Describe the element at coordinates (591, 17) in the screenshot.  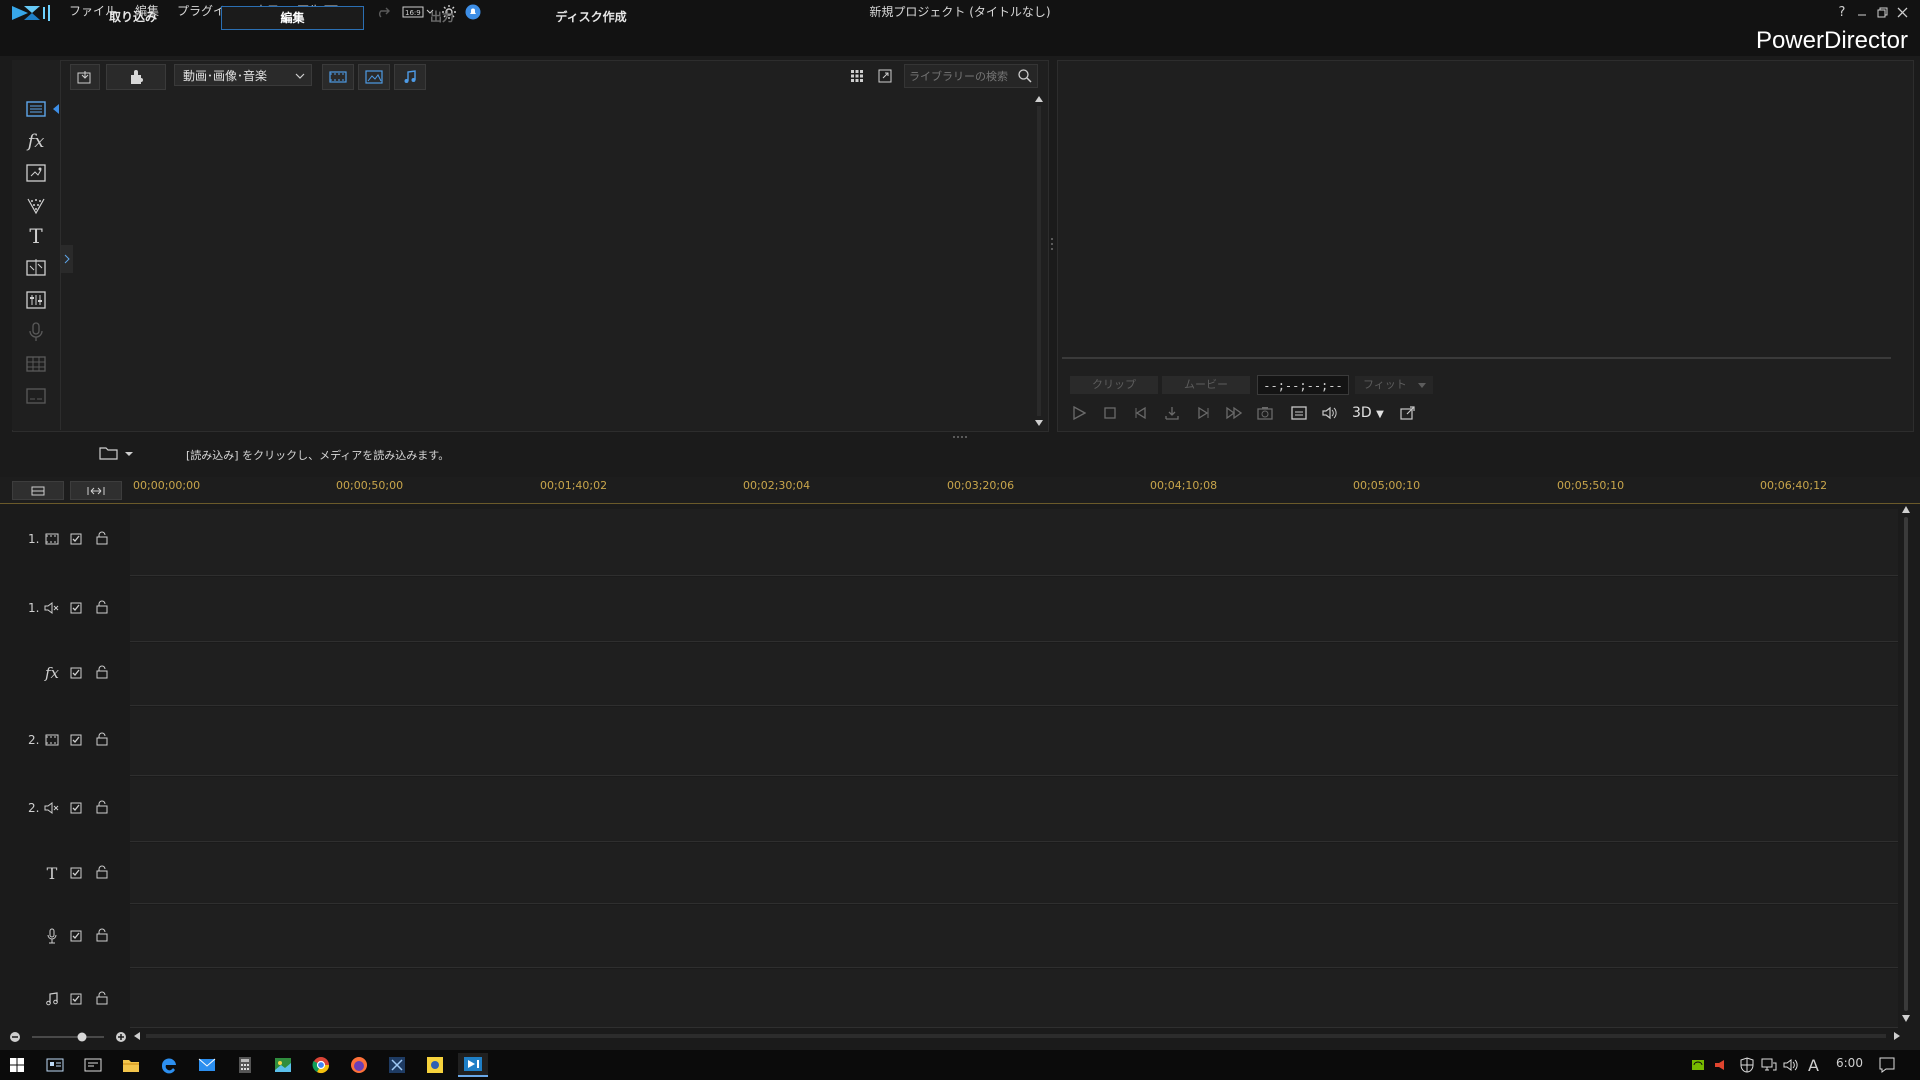
I see `tab-create-disc: ディスク作成` at that location.